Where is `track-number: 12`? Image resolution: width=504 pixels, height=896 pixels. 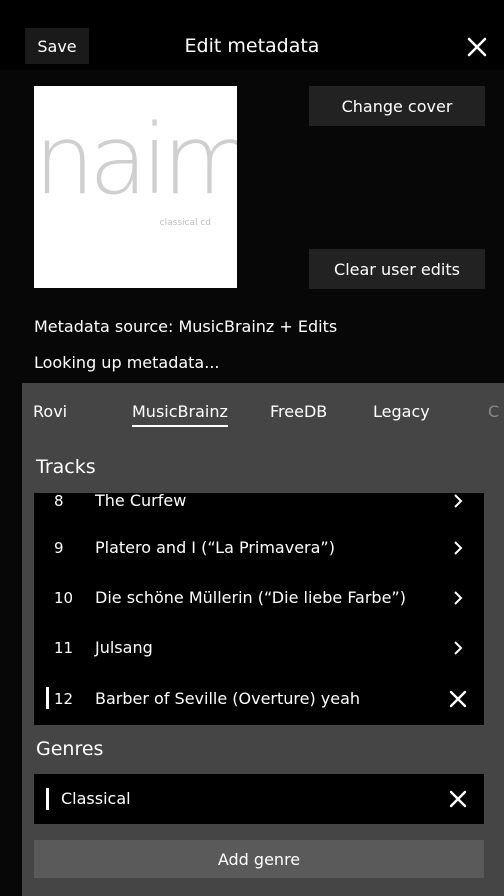 track-number: 12 is located at coordinates (64, 699).